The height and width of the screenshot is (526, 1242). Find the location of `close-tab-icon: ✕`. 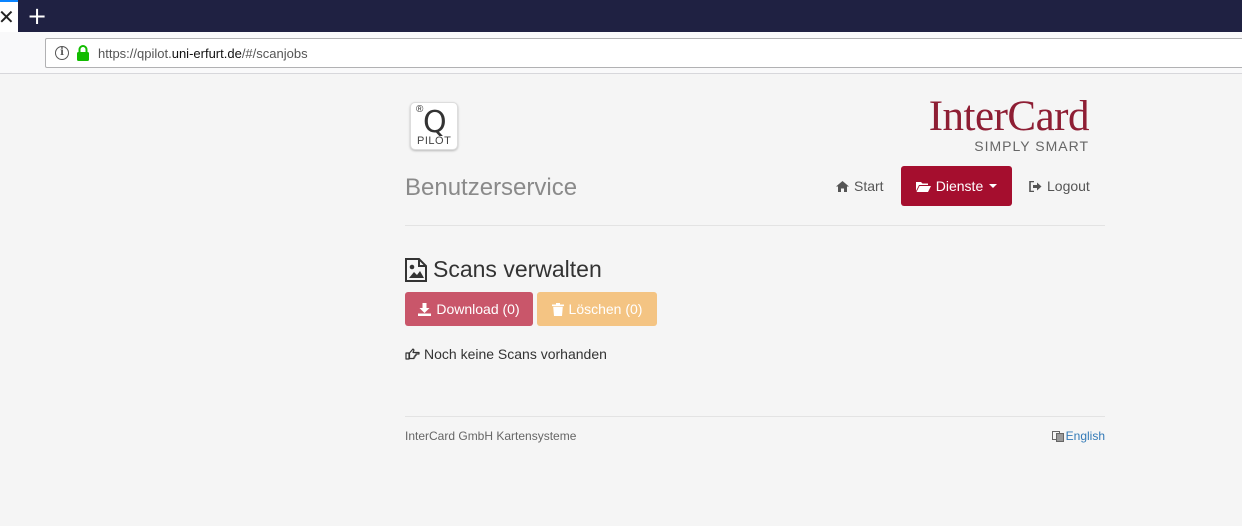

close-tab-icon: ✕ is located at coordinates (7, 17).